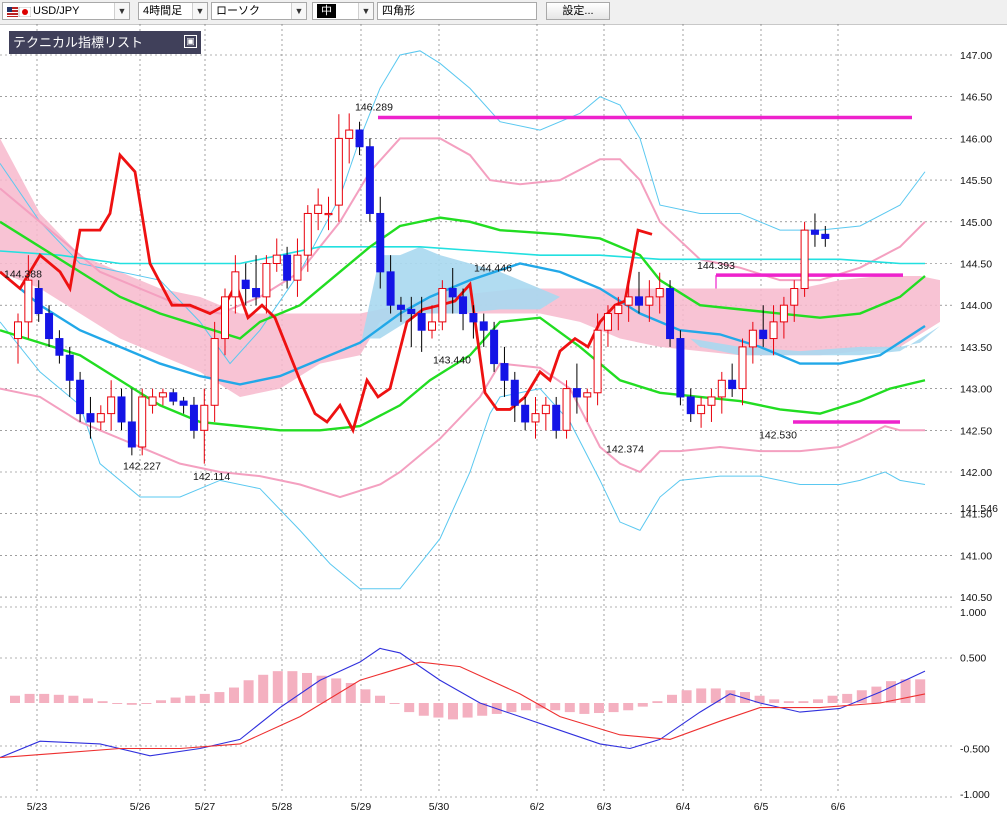  I want to click on price-tick-label: 146.00, so click(976, 139).